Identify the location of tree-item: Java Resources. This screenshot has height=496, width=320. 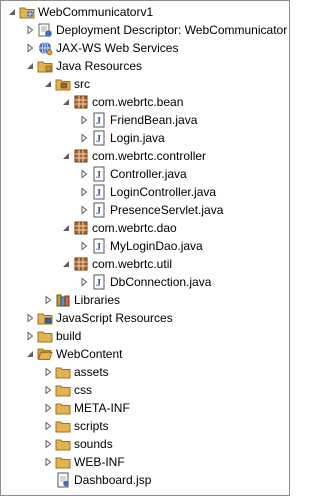
(145, 66).